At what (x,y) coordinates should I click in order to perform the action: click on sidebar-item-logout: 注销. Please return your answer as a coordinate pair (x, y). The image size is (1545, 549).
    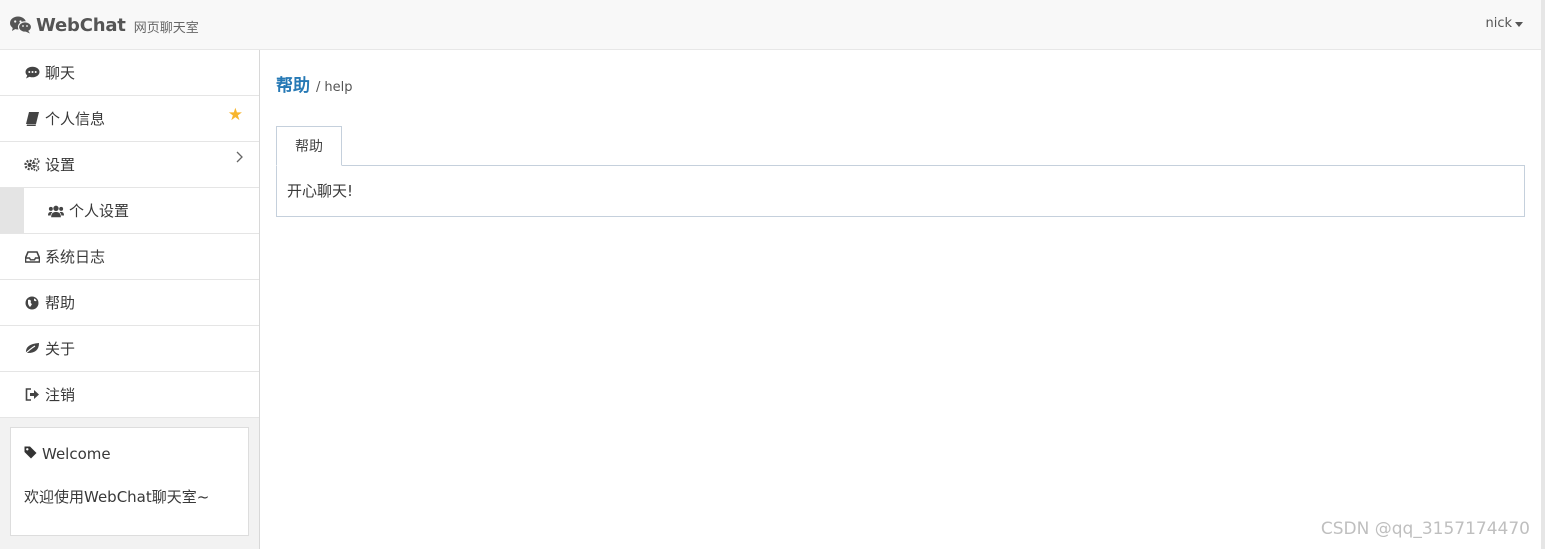
    Looking at the image, I should click on (129, 395).